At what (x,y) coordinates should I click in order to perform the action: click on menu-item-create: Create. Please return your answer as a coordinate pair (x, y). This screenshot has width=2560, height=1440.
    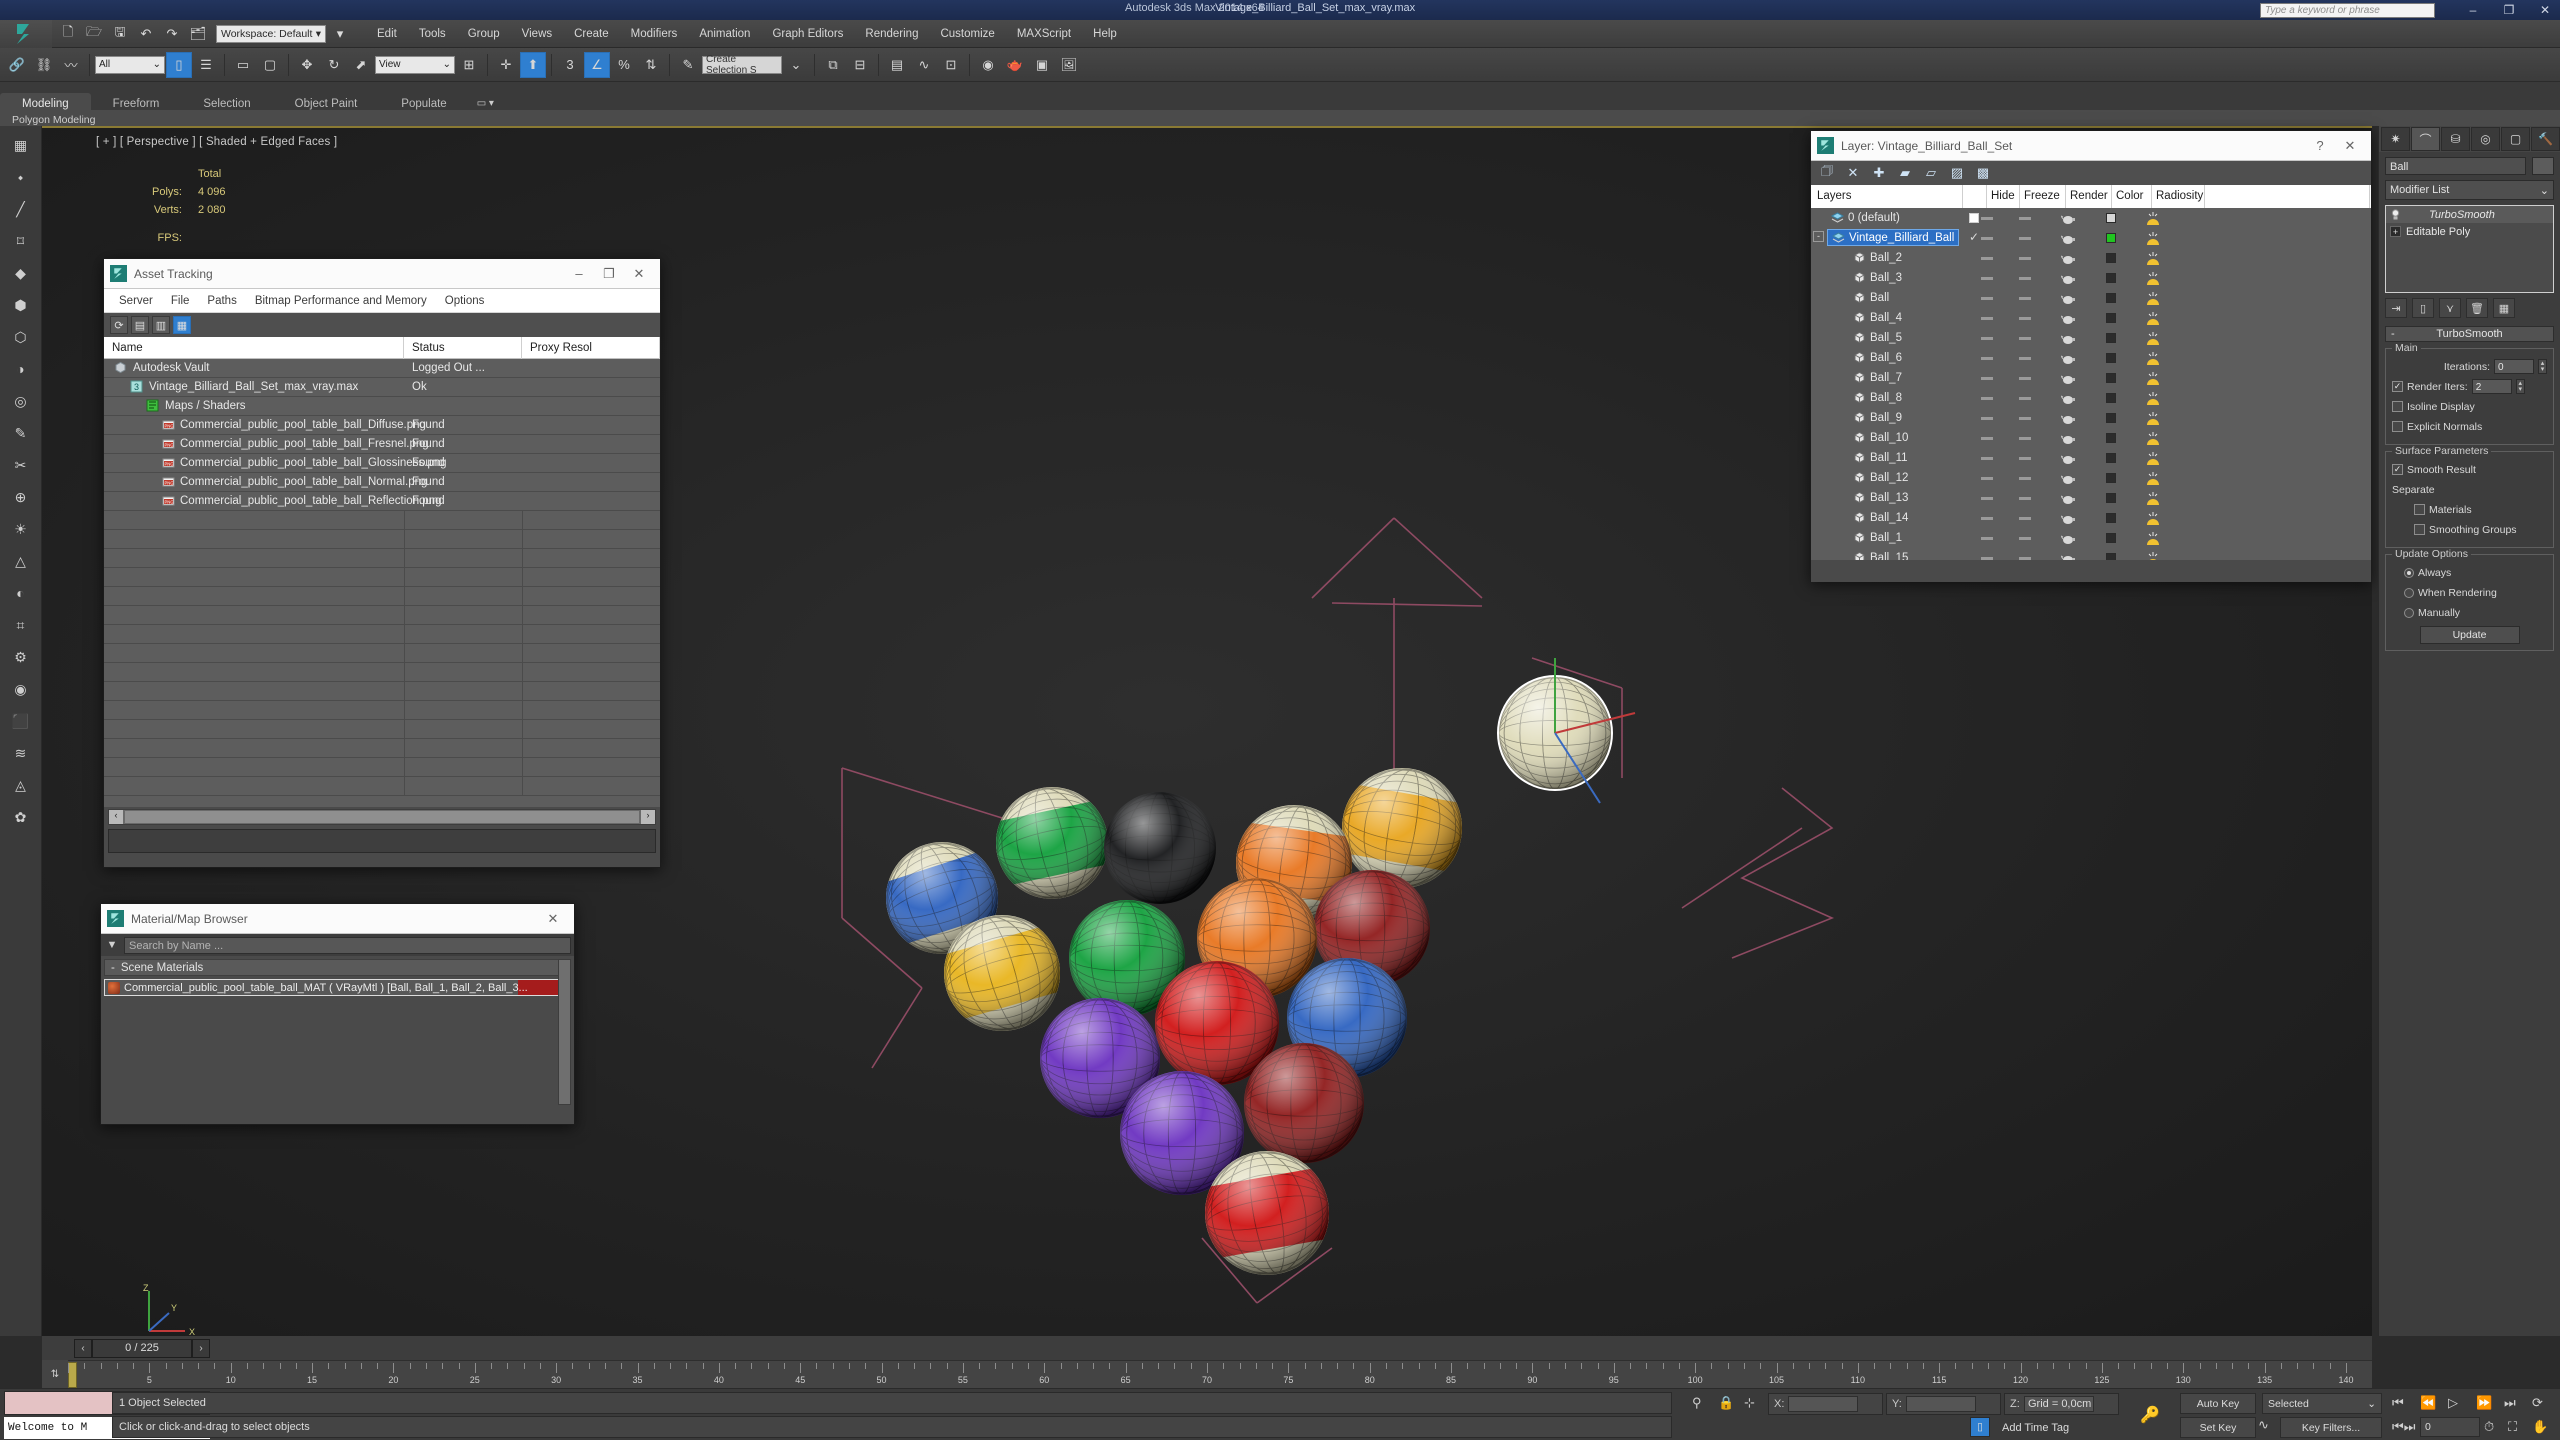
    Looking at the image, I should click on (591, 34).